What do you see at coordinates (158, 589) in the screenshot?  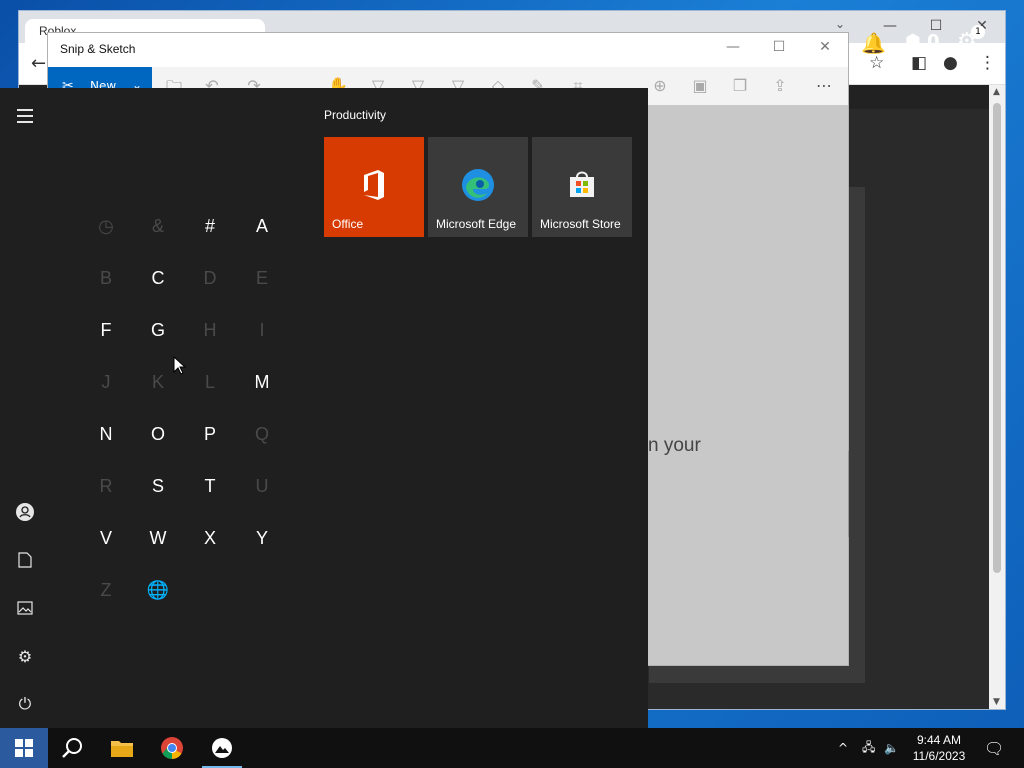 I see `letter-29: 🌐` at bounding box center [158, 589].